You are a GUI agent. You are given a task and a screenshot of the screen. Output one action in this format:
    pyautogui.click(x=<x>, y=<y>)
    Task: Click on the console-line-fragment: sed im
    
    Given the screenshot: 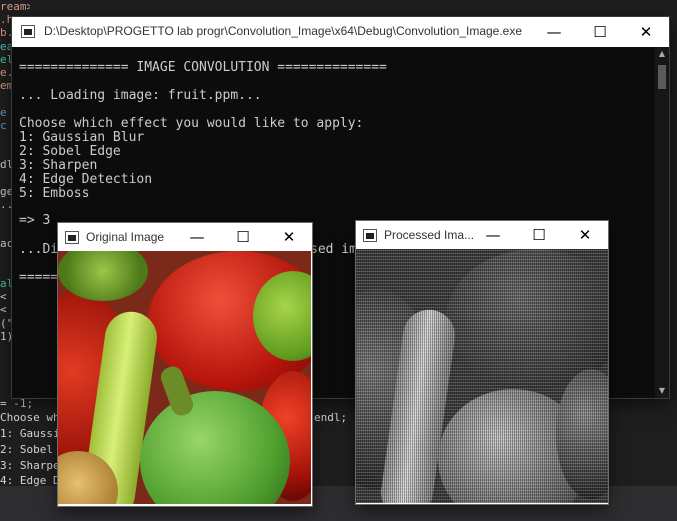 What is the action you would take?
    pyautogui.click(x=333, y=249)
    